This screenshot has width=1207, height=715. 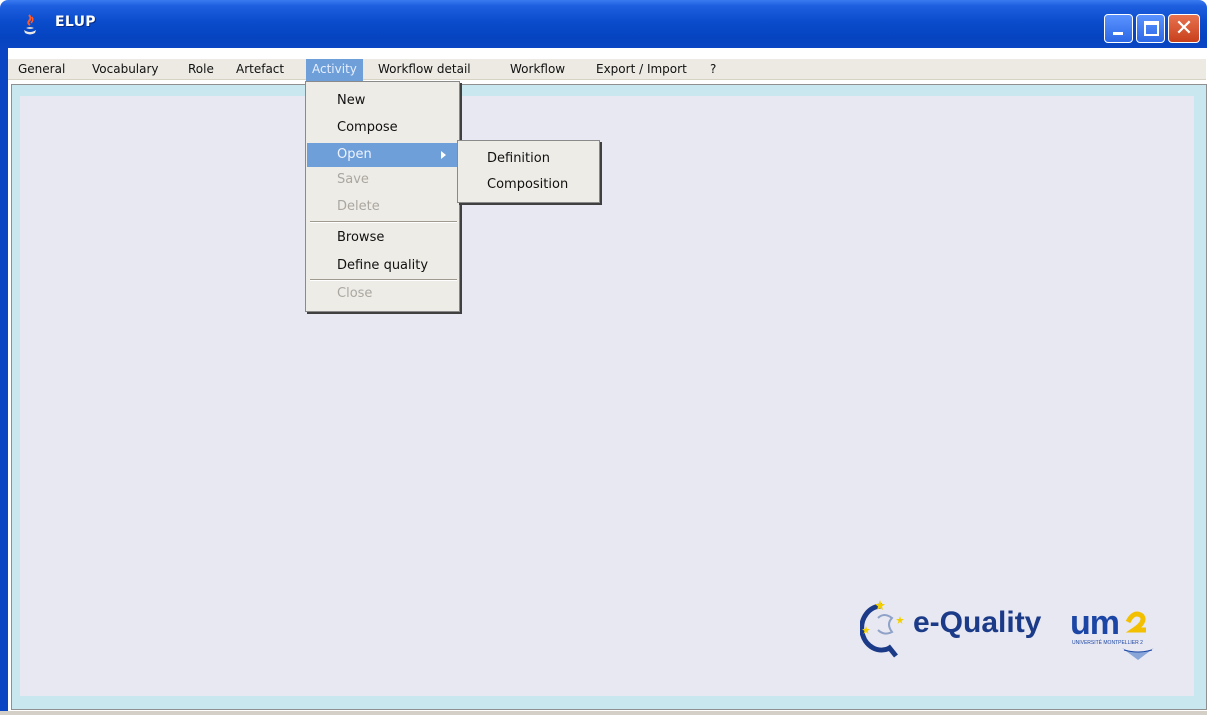 I want to click on open-submenu: Definition Composition, so click(x=528, y=171).